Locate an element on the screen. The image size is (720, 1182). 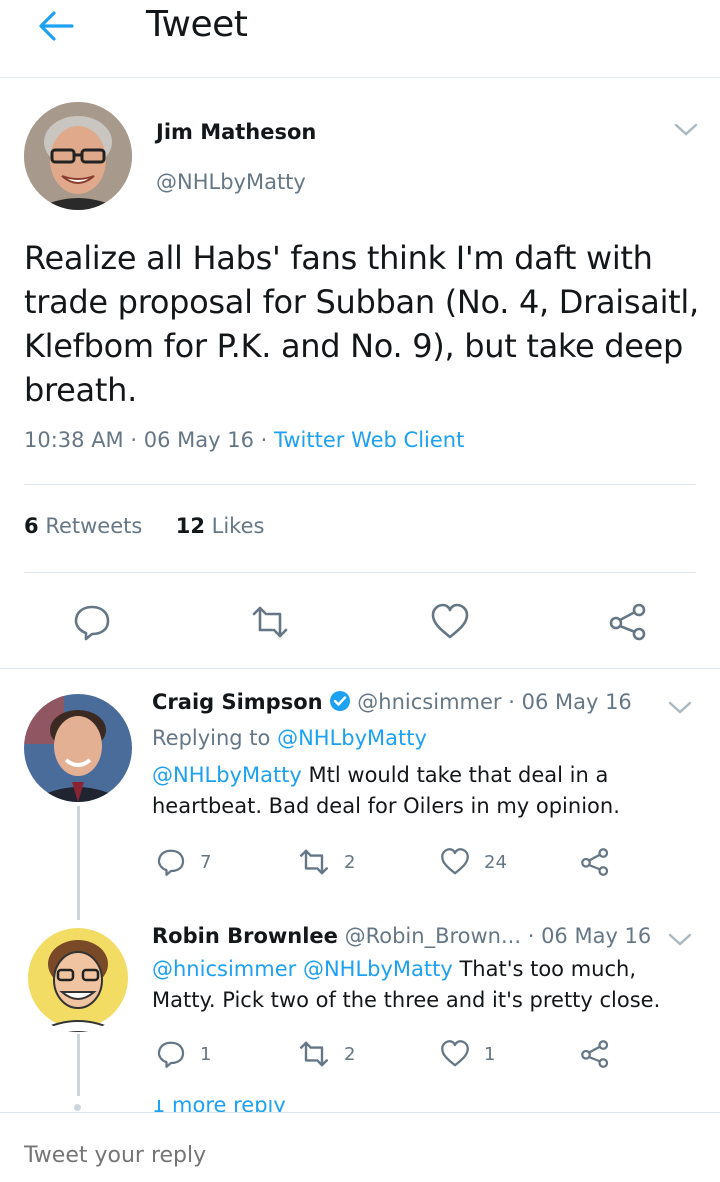
reply-button: 7 is located at coordinates (183, 862).